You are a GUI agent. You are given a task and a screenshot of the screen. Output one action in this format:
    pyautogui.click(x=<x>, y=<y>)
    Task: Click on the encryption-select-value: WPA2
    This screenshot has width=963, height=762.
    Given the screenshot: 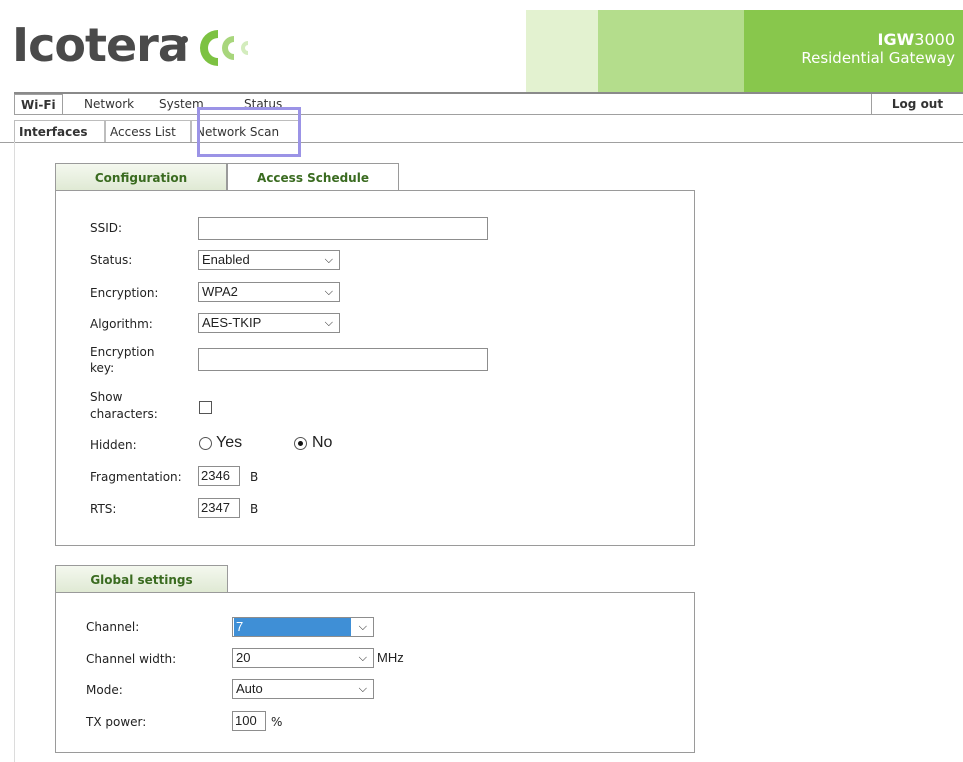 What is the action you would take?
    pyautogui.click(x=220, y=291)
    